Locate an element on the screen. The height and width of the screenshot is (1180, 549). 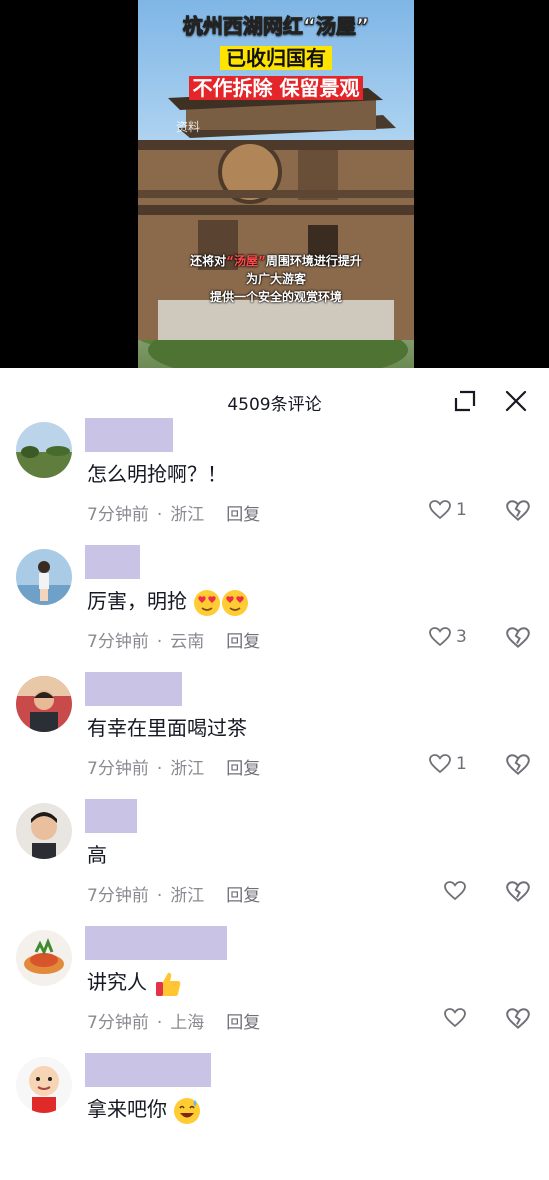
comment-text: 怎么明抢啊？！ is located at coordinates (157, 474).